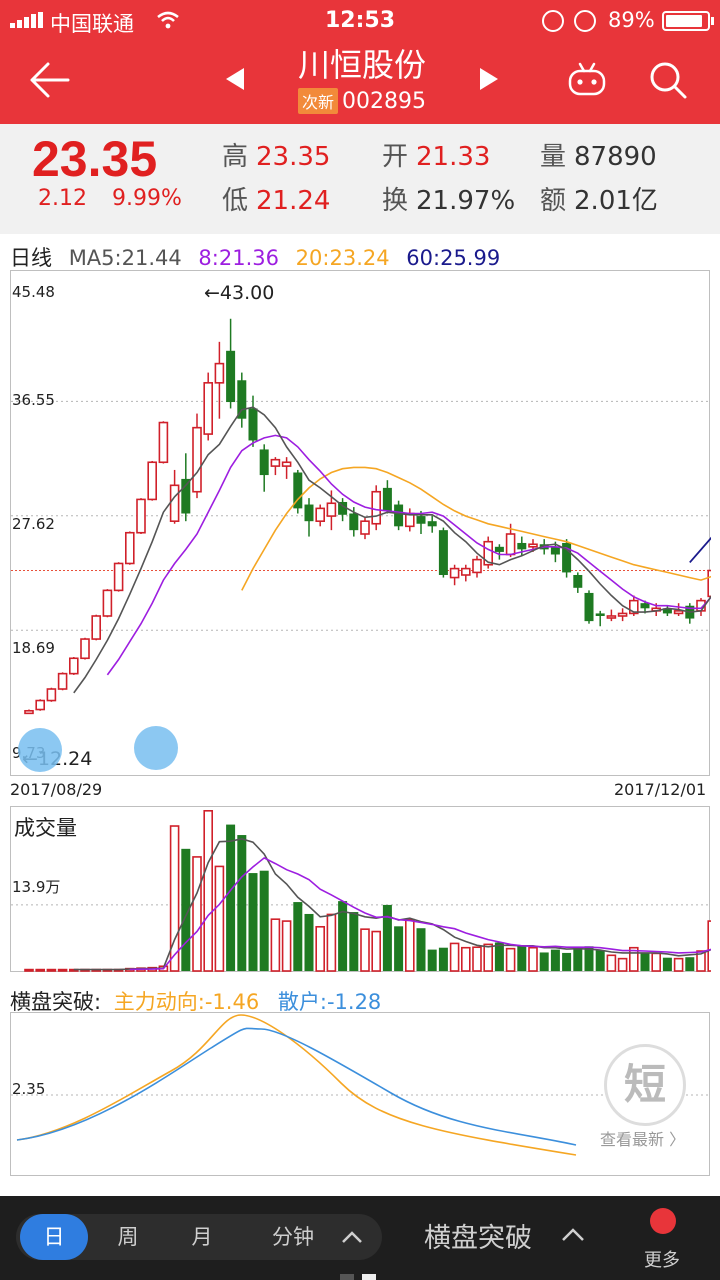  Describe the element at coordinates (238, 258) in the screenshot. I see `ma8-value: 8:21.36` at that location.